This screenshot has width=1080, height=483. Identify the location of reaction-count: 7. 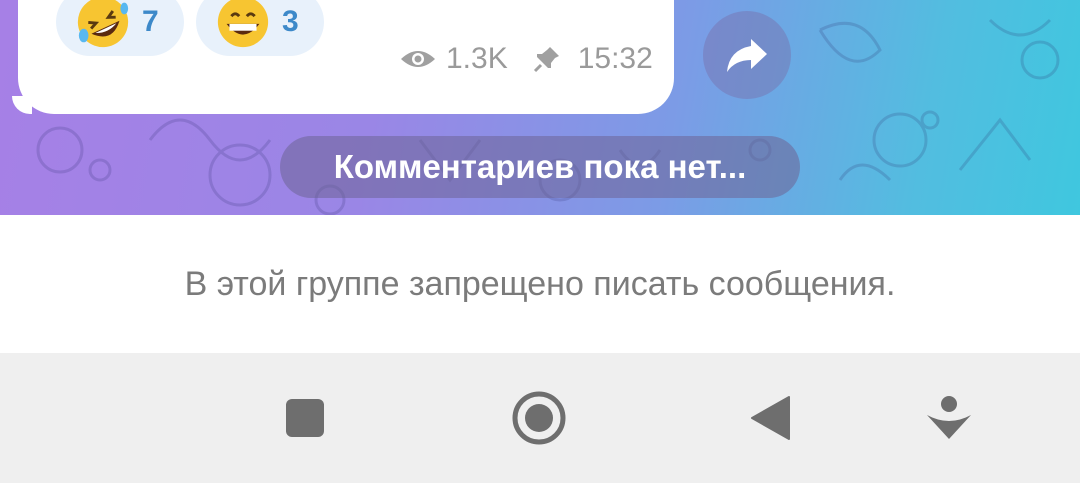
(150, 21).